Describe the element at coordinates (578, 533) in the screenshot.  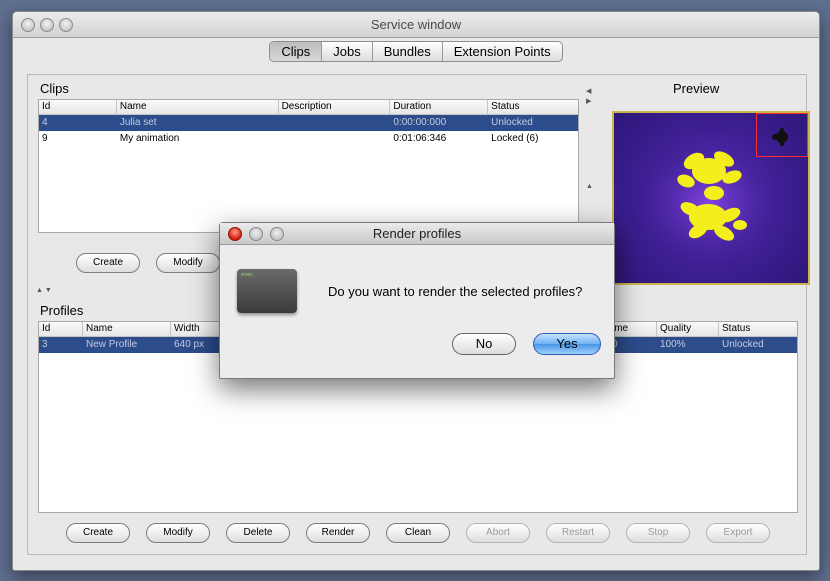
I see `restart-button: Restart` at that location.